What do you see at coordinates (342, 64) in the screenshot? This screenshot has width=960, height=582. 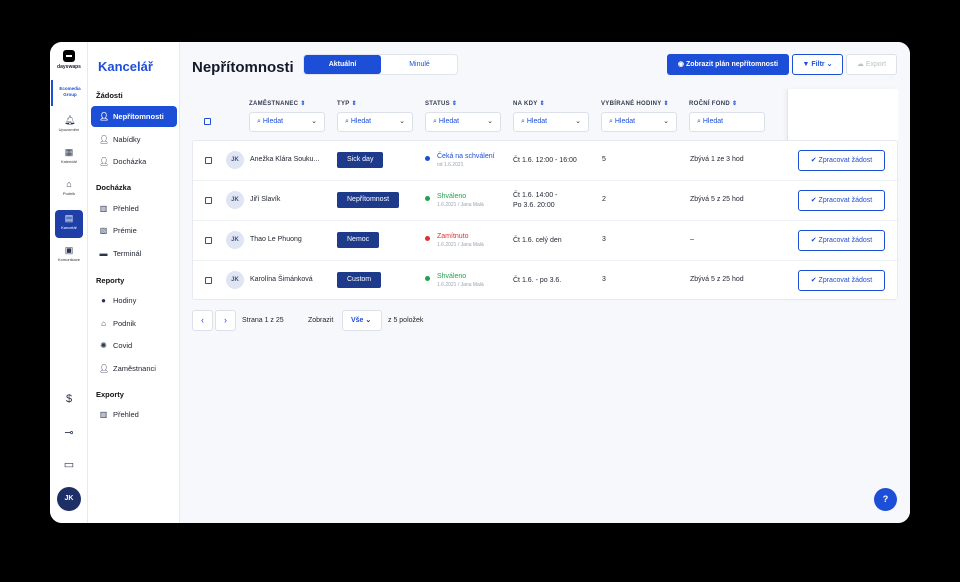 I see `tab-aktualni: Aktuální` at bounding box center [342, 64].